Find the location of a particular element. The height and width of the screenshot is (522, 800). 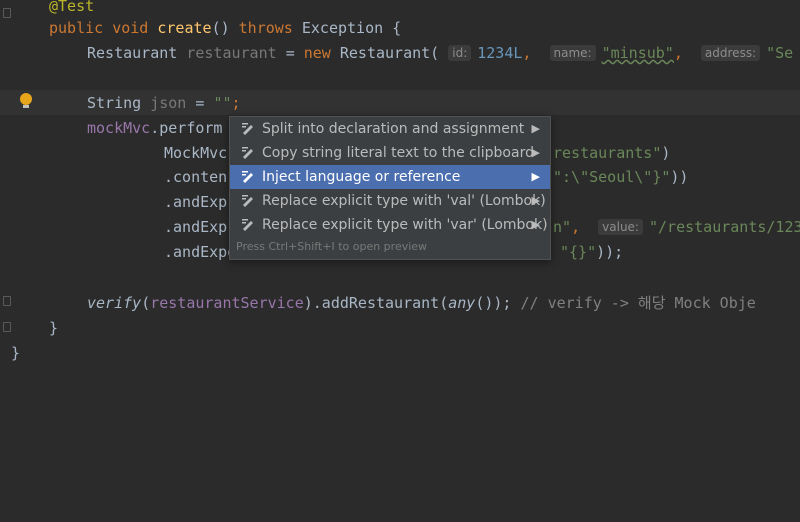

menu-item-inject-language: Inject language or reference ▶ is located at coordinates (390, 177).